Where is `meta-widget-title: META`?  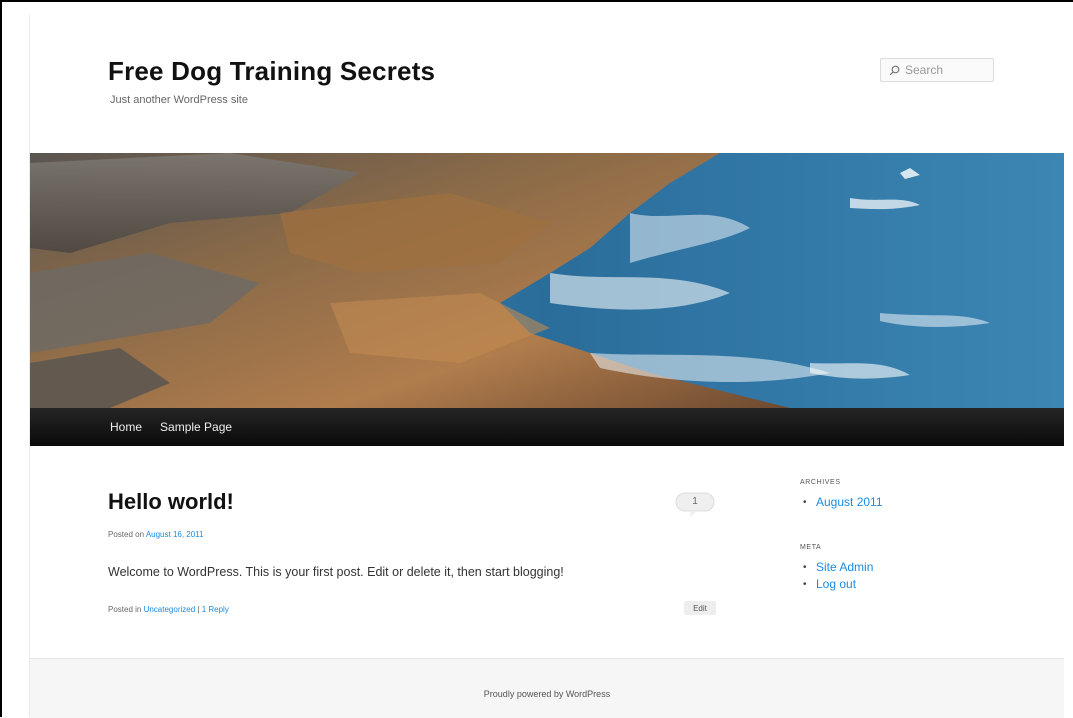 meta-widget-title: META is located at coordinates (811, 547).